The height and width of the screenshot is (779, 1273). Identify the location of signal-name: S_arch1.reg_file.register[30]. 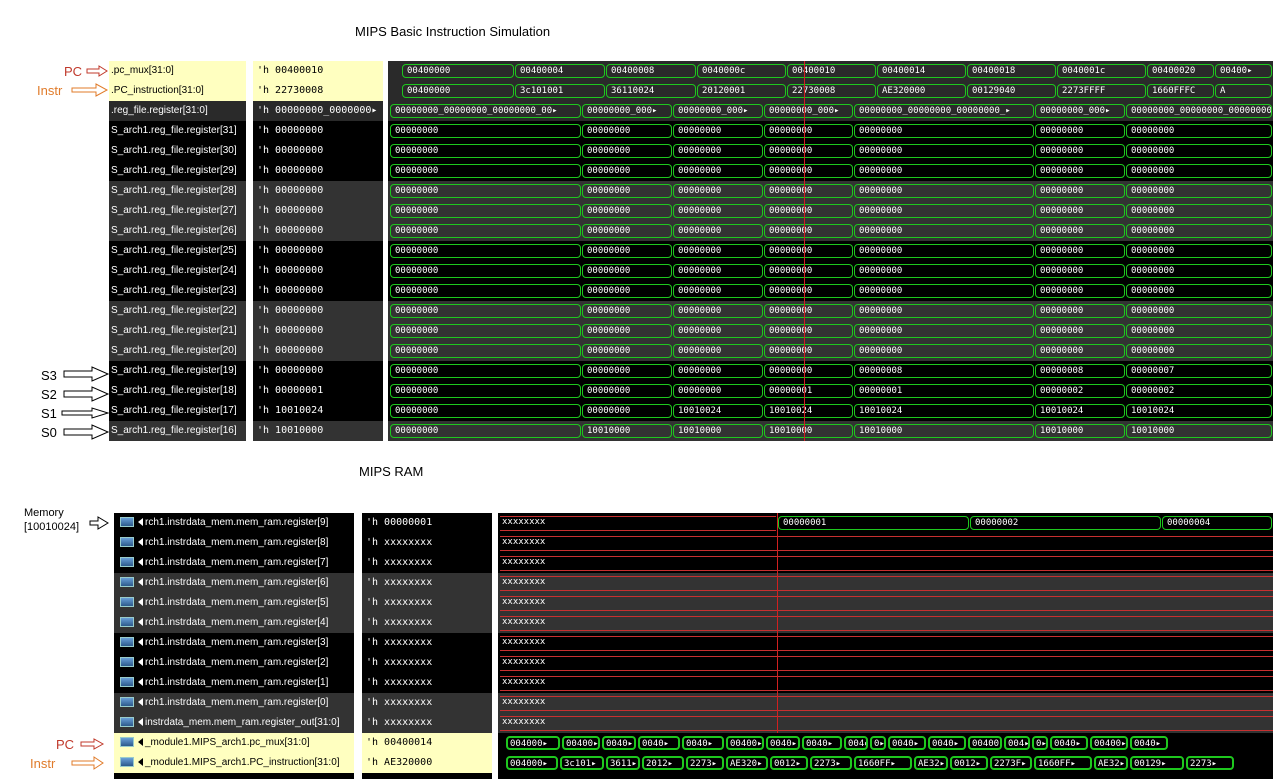
(177, 151).